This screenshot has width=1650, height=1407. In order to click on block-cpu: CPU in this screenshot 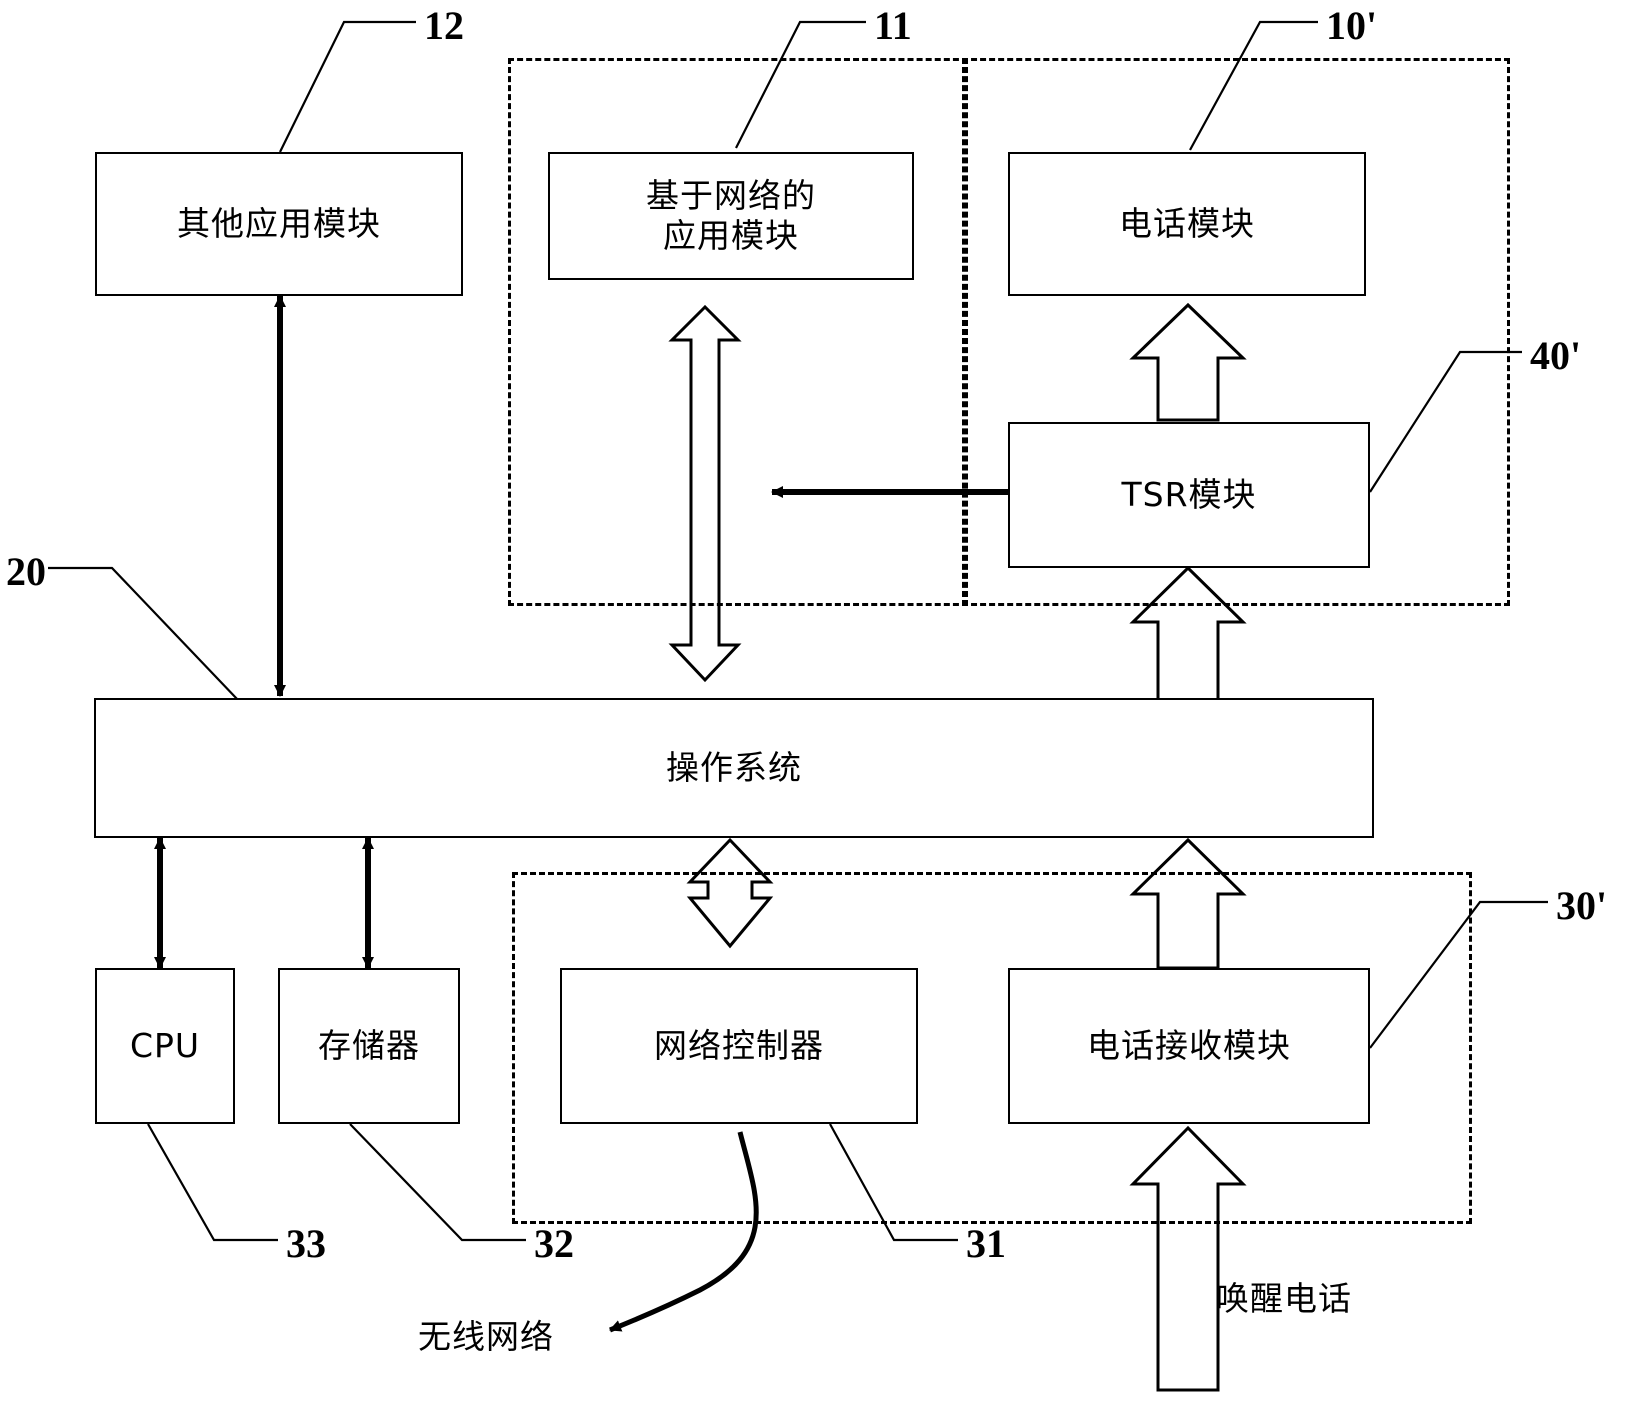, I will do `click(165, 1046)`.